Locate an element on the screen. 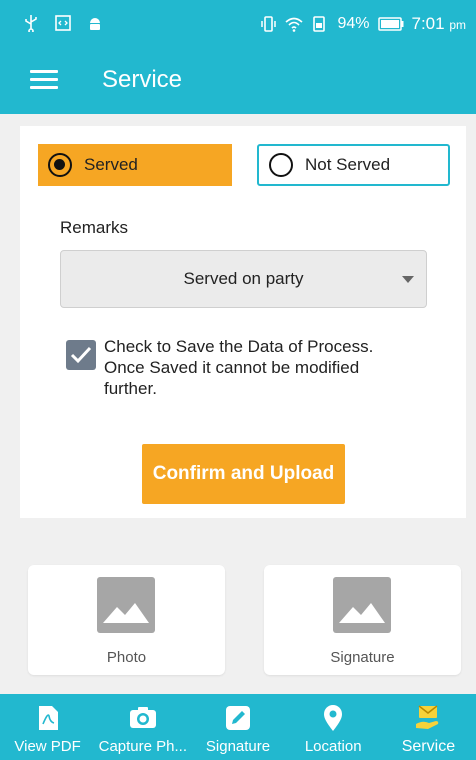 Image resolution: width=476 pixels, height=760 pixels. nav-signature-label: Signature is located at coordinates (238, 746).